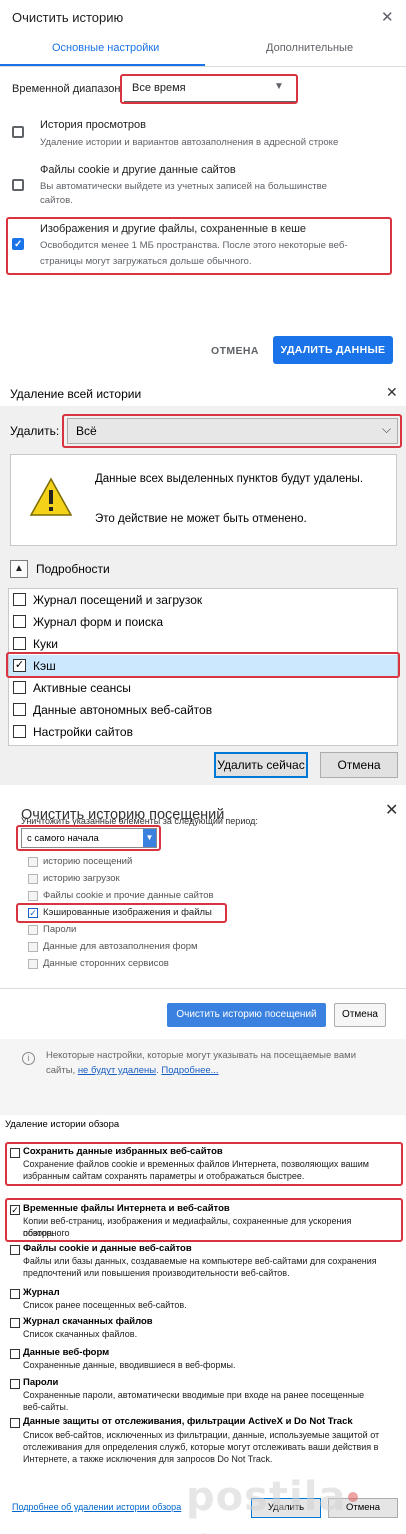  What do you see at coordinates (28, 1058) in the screenshot?
I see `info-icon: i` at bounding box center [28, 1058].